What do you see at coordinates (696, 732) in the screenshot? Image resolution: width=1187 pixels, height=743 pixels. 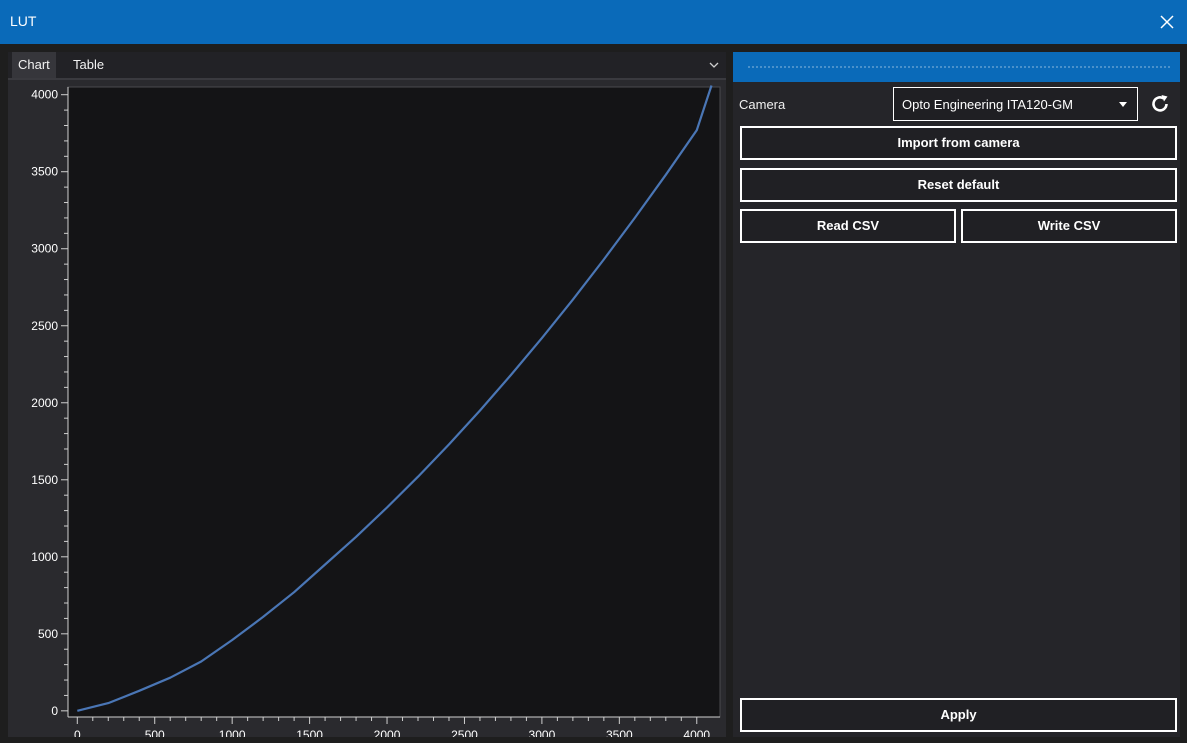 I see `x-tick-label: 4000` at bounding box center [696, 732].